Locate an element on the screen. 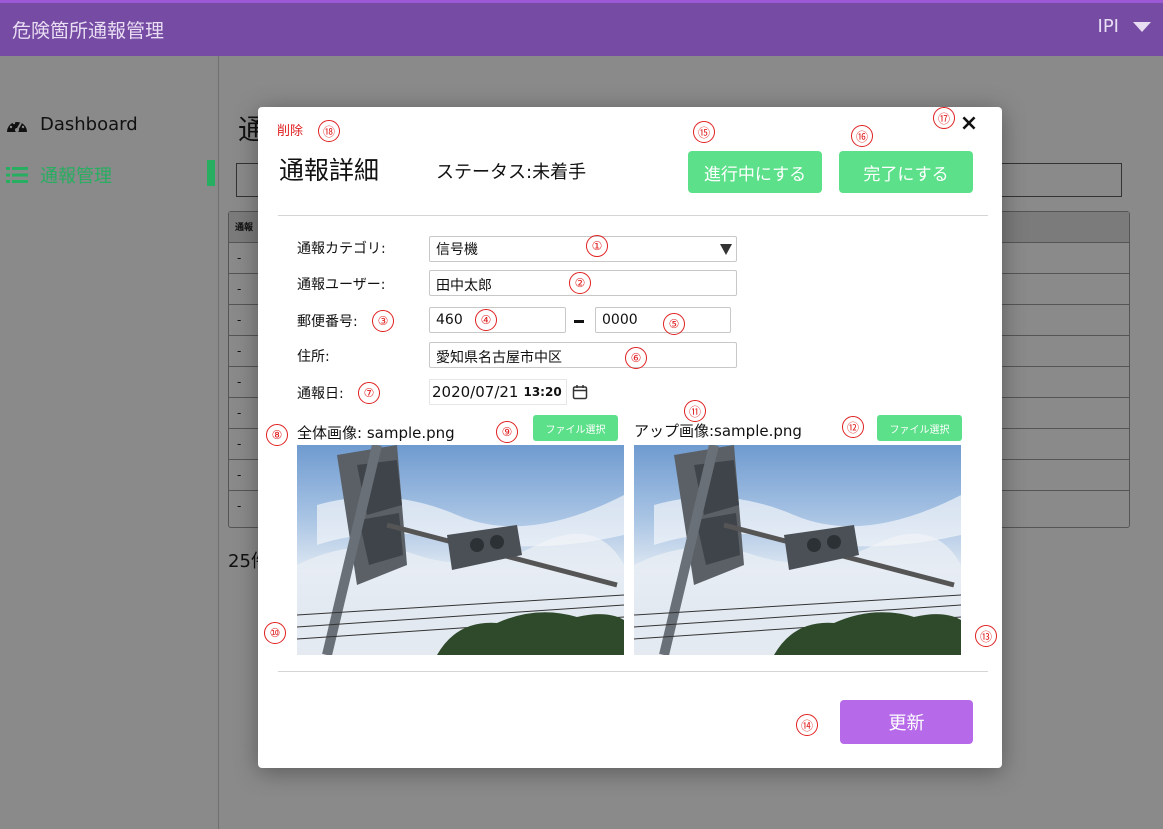 This screenshot has height=829, width=1163. annotation-marker: ⑨ is located at coordinates (507, 432).